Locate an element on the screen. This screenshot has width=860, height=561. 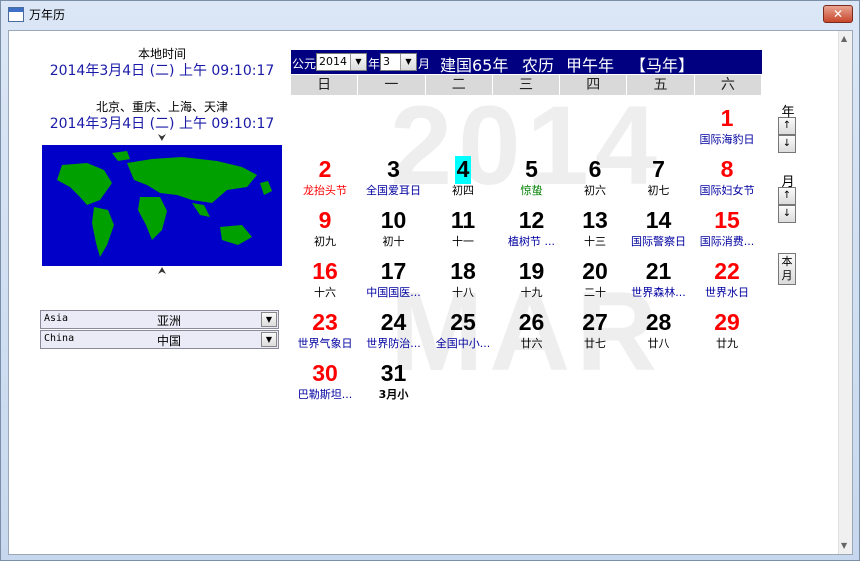
world-map is located at coordinates (162, 205).